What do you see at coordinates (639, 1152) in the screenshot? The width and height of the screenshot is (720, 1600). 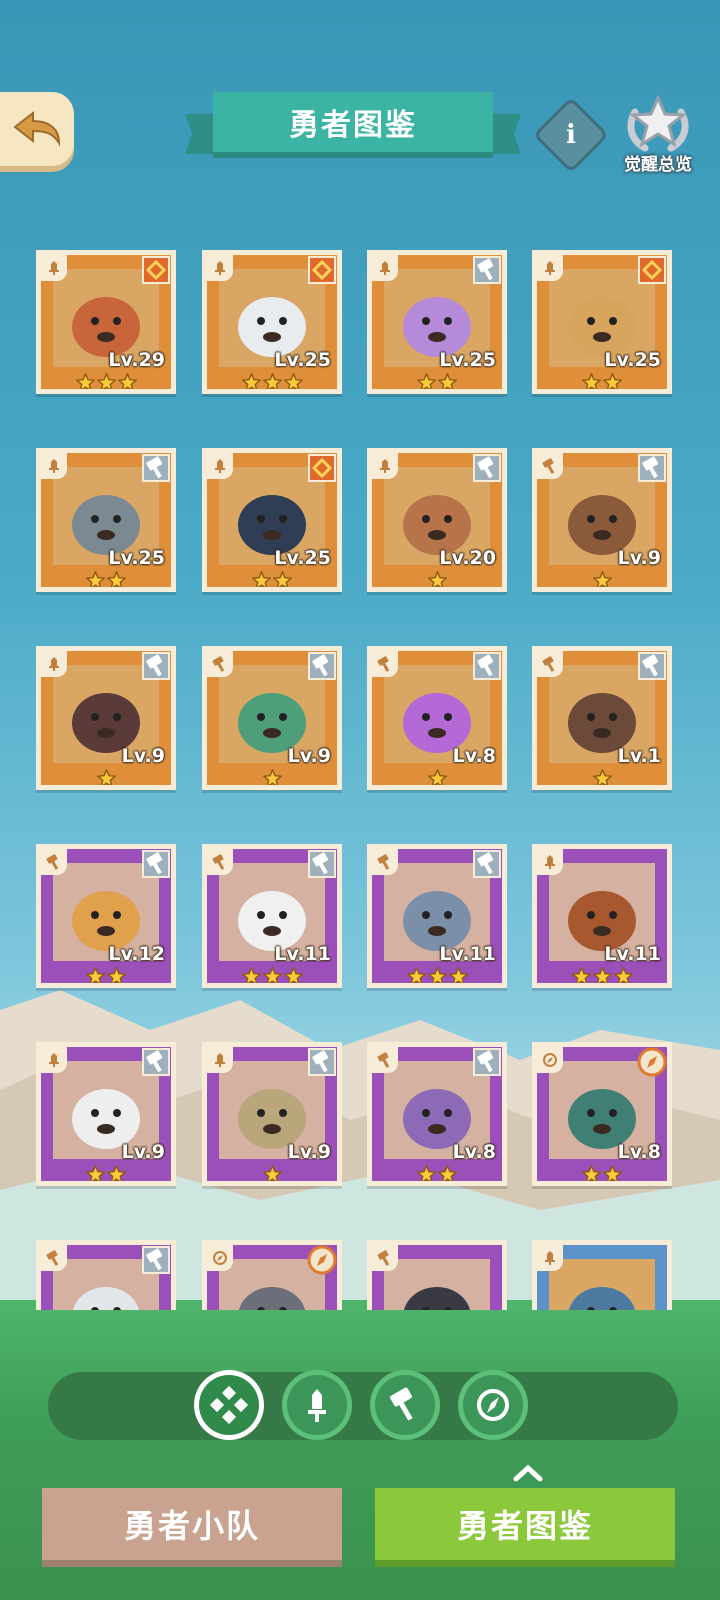 I see `hero-level: Lv.8` at bounding box center [639, 1152].